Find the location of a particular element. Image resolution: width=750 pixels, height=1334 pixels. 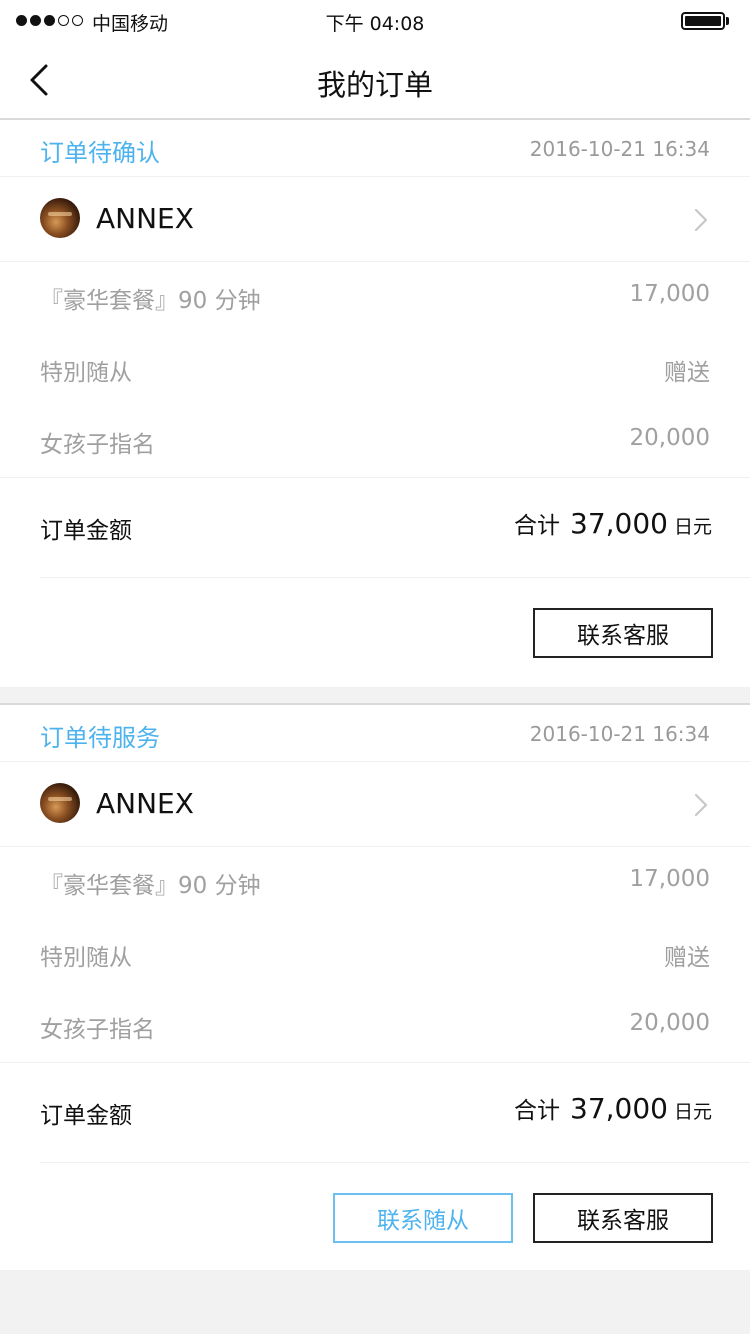

navigation-bar: 我的订单 is located at coordinates (375, 80).